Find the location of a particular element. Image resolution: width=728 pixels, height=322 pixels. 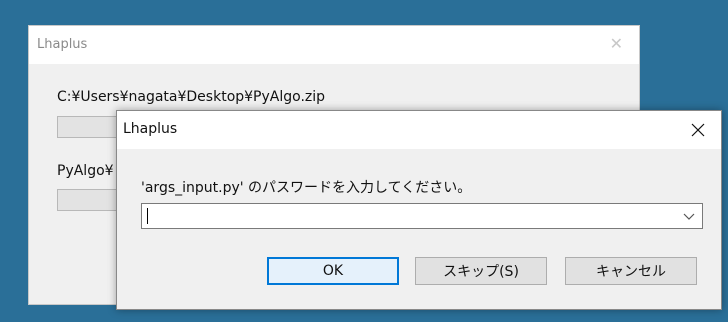

close-icon is located at coordinates (698, 130).